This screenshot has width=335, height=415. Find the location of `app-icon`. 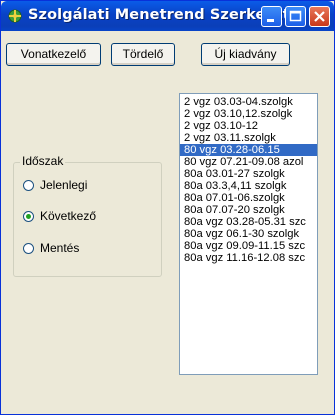

app-icon is located at coordinates (15, 16).